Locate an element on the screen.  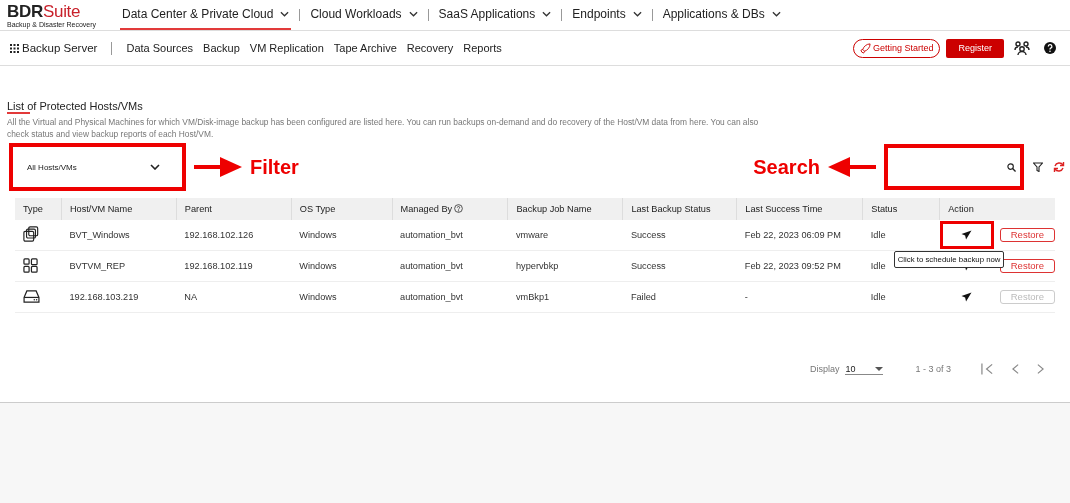
table-cell: NA is located at coordinates (191, 297).